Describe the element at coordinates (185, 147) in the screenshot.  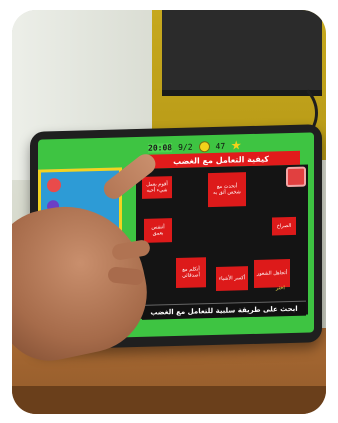
I see `score-left: 9/2` at that location.